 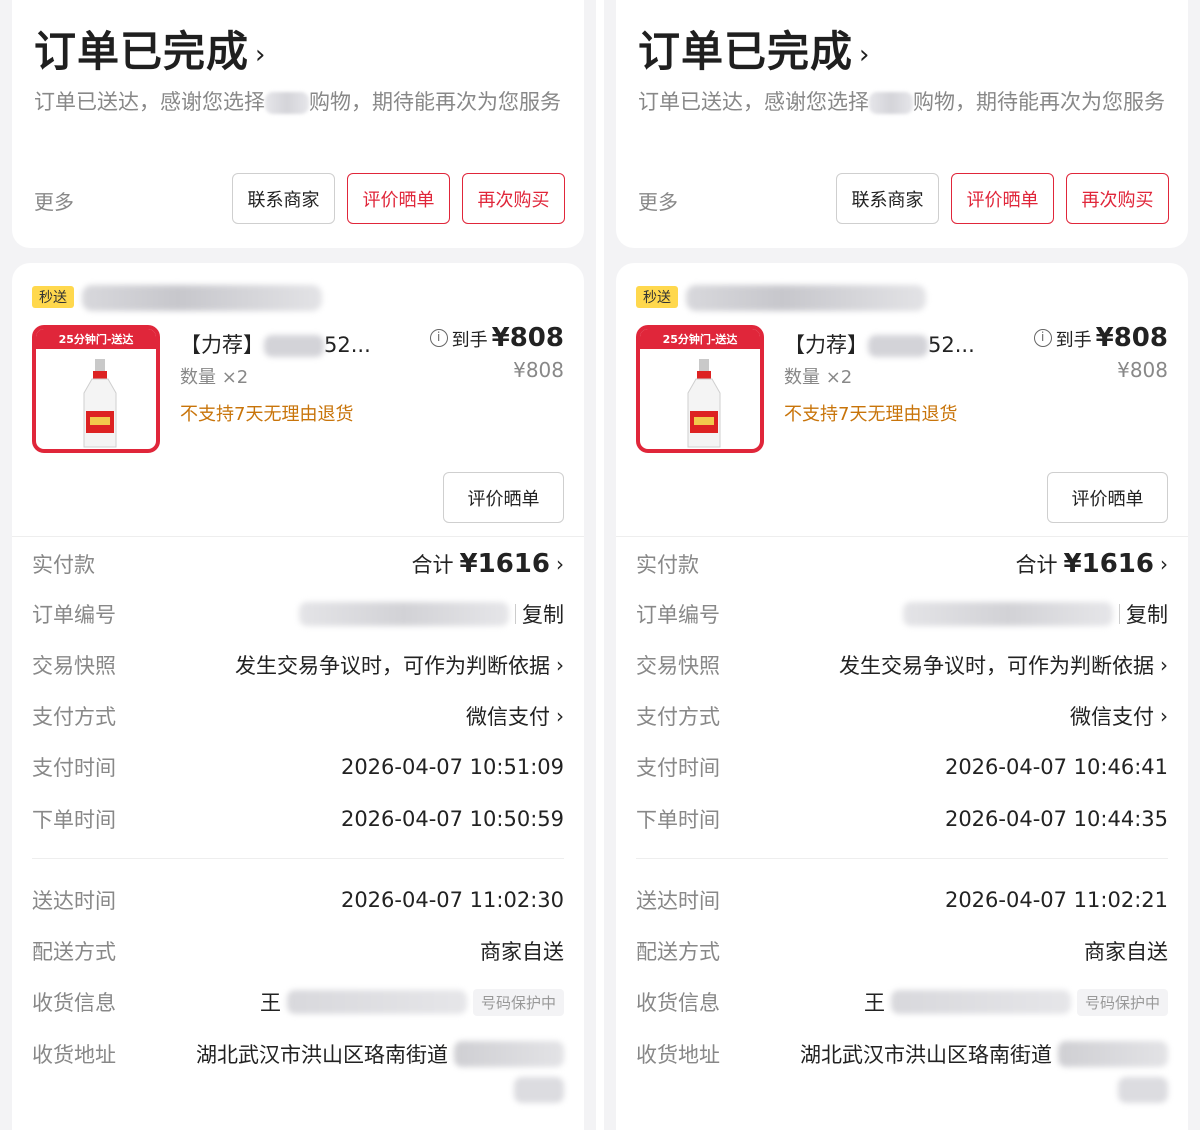 I want to click on status-title-text: 订单已完成, so click(x=746, y=51).